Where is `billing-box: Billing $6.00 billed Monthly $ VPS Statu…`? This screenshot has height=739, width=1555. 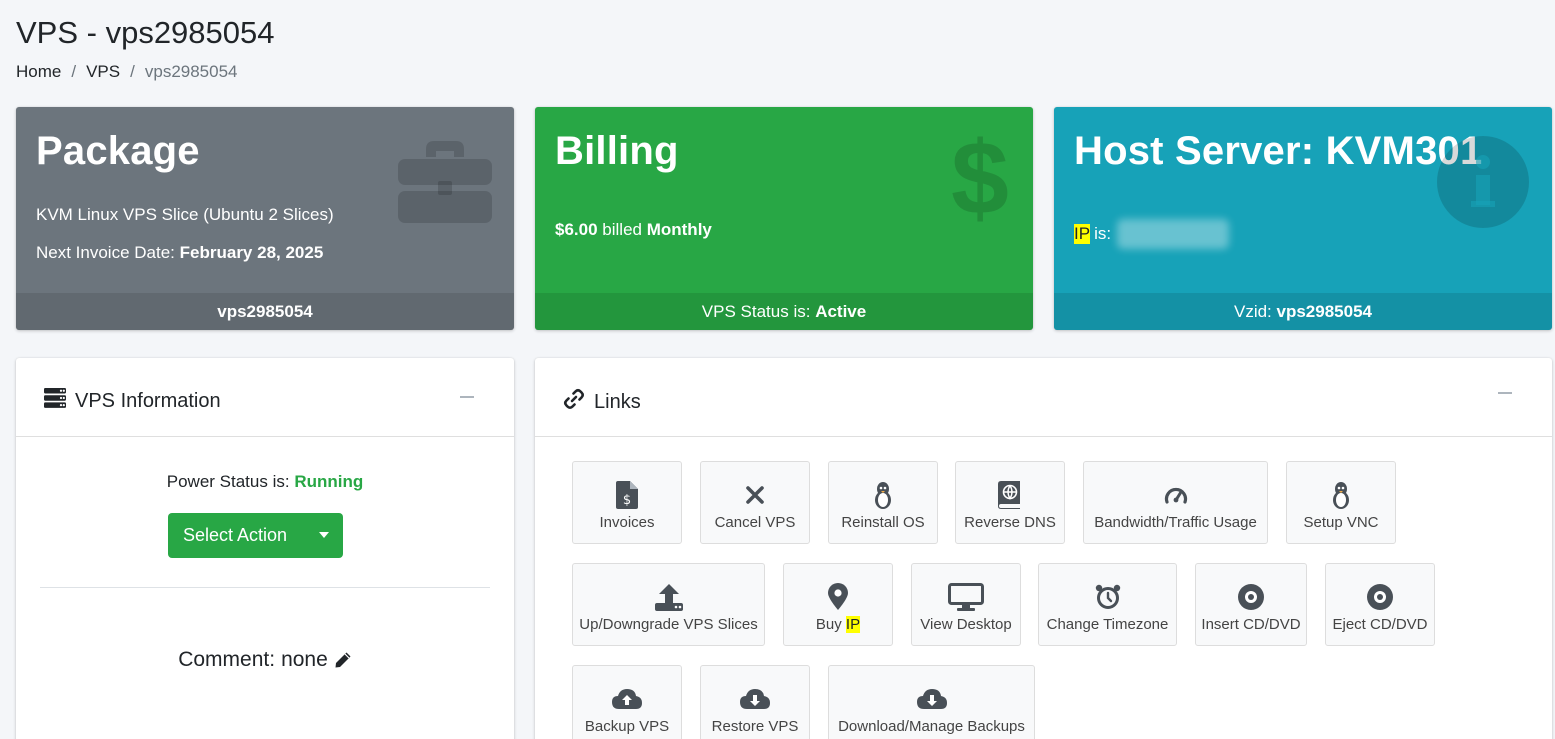 billing-box: Billing $6.00 billed Monthly $ VPS Statu… is located at coordinates (784, 218).